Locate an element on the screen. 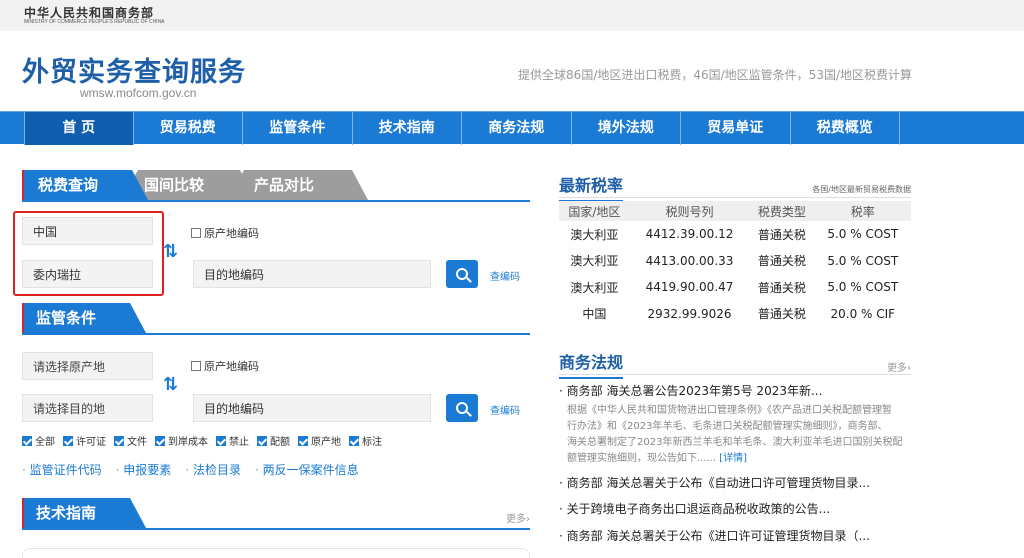 This screenshot has height=558, width=1024. nav-tax-overview: 税费概览 is located at coordinates (845, 128).